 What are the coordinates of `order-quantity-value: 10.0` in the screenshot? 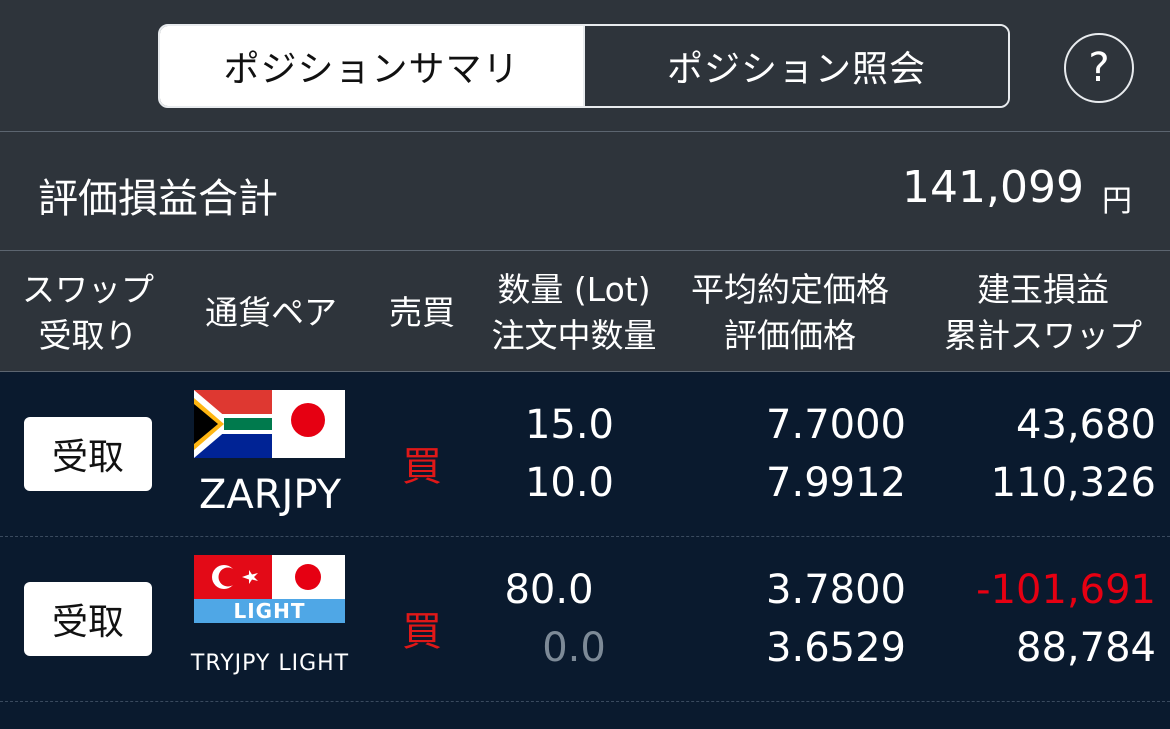 It's located at (569, 483).